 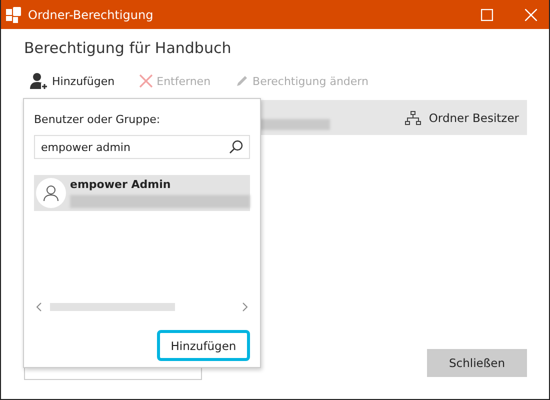 I want to click on scroll-left-icon, so click(x=39, y=307).